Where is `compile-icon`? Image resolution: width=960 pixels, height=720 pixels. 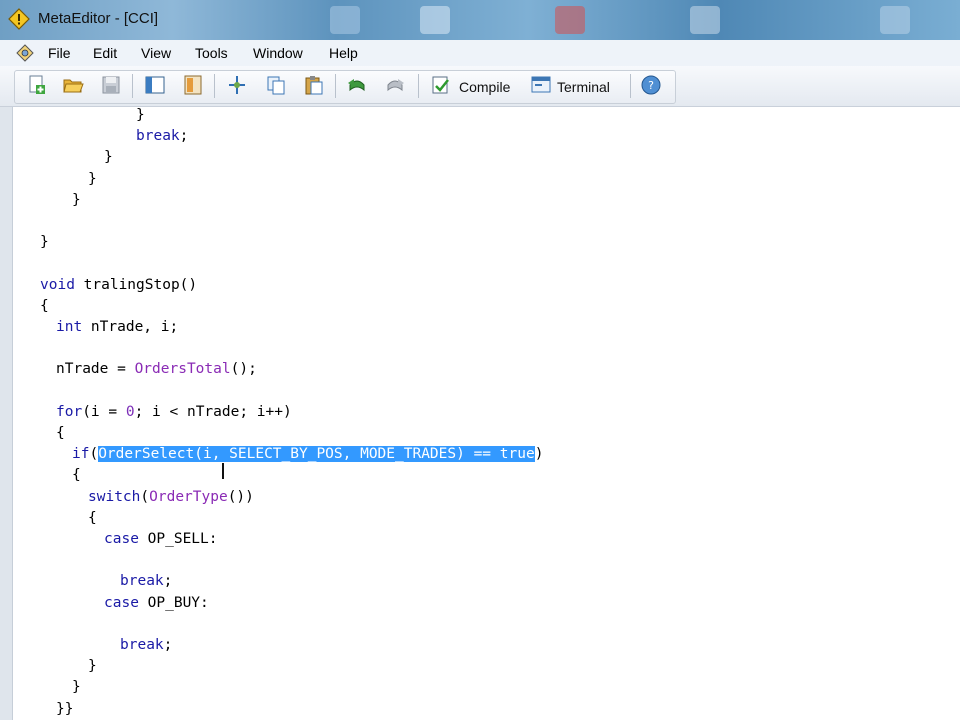
compile-icon is located at coordinates (441, 85).